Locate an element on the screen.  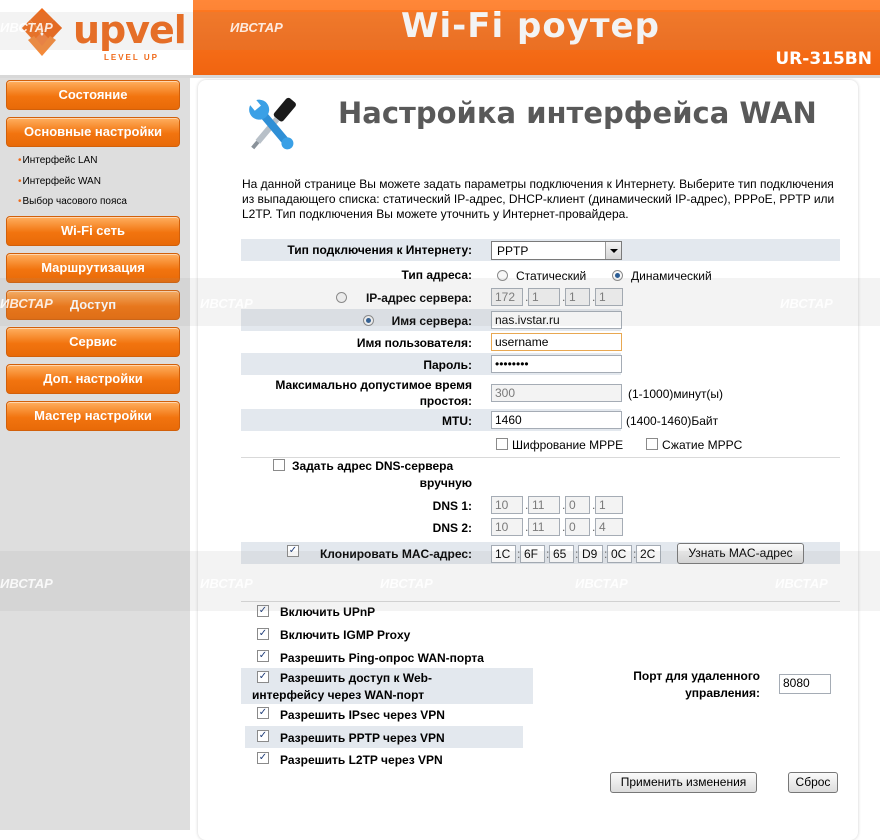
connection-type-select: PPTP is located at coordinates (556, 250).